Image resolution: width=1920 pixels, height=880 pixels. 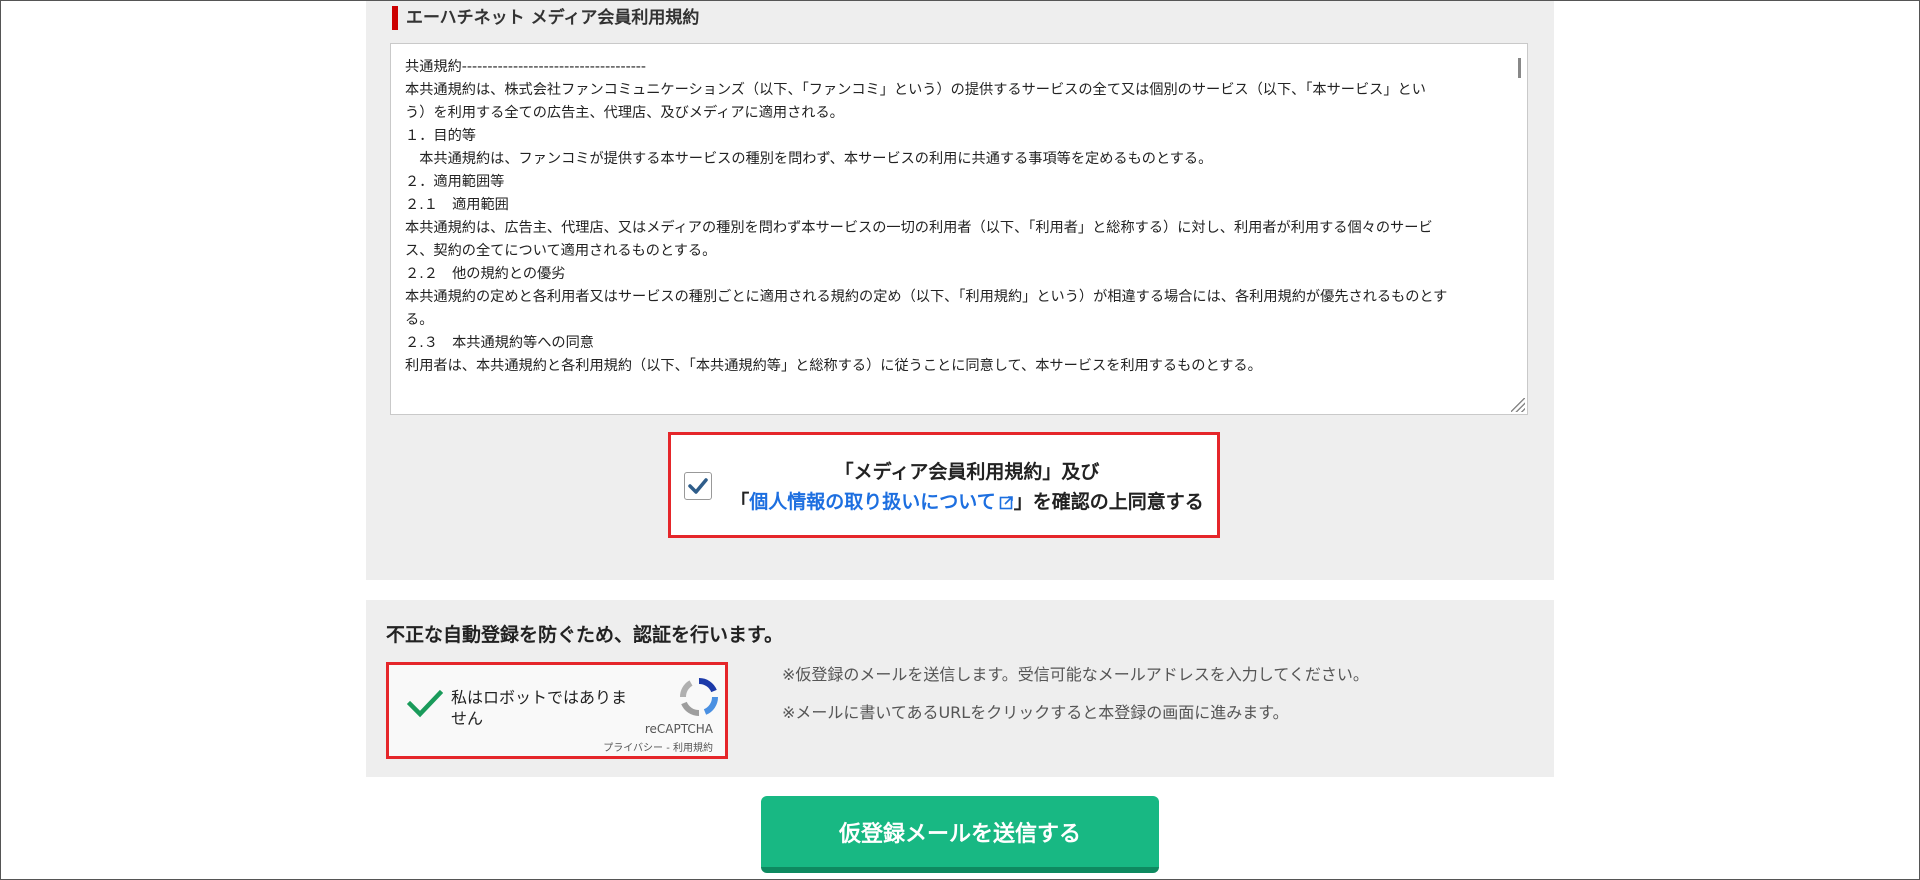 What do you see at coordinates (740, 502) in the screenshot?
I see `agreement-prefix: 「` at bounding box center [740, 502].